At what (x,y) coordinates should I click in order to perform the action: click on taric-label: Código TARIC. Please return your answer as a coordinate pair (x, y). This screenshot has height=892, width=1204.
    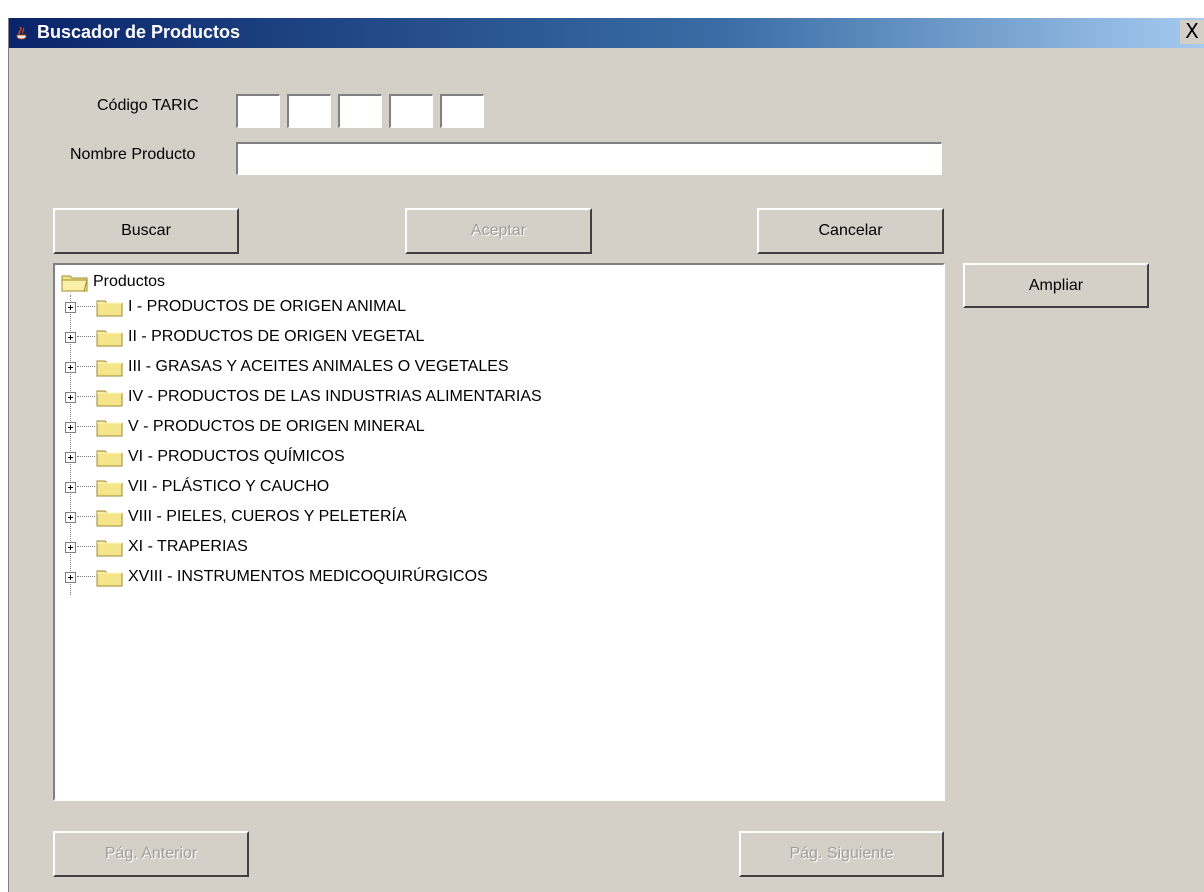
    Looking at the image, I should click on (148, 105).